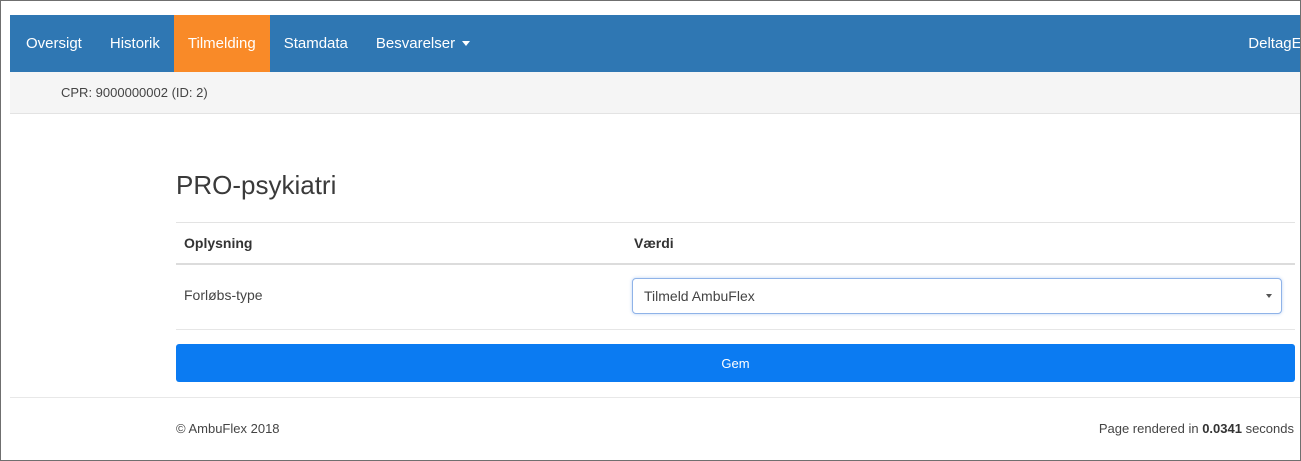 This screenshot has height=461, width=1301. I want to click on nav-besvarelser-dropdown: Besvarelser, so click(423, 43).